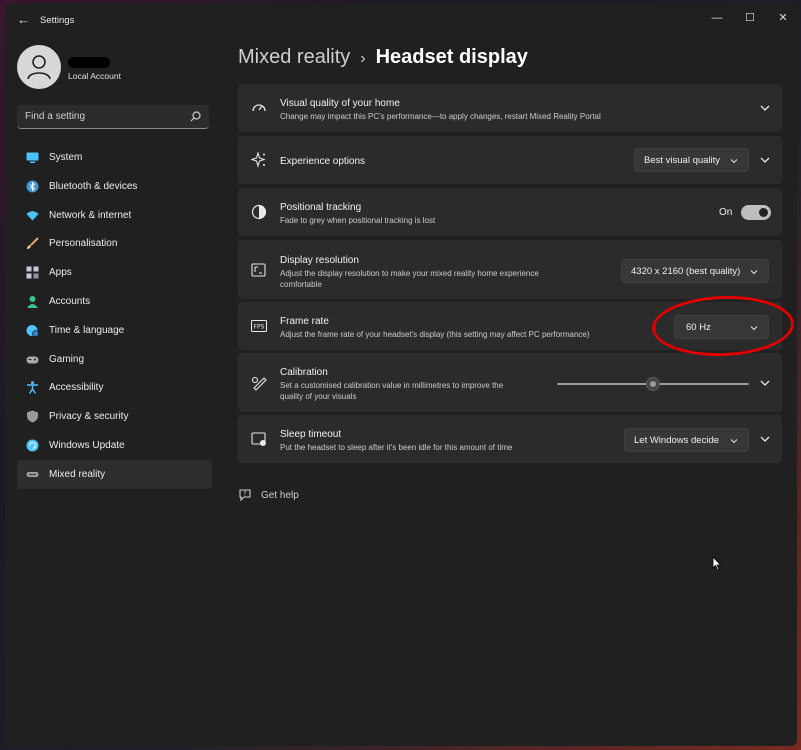 Image resolution: width=801 pixels, height=750 pixels. What do you see at coordinates (304, 372) in the screenshot?
I see `card-title: Calibration` at bounding box center [304, 372].